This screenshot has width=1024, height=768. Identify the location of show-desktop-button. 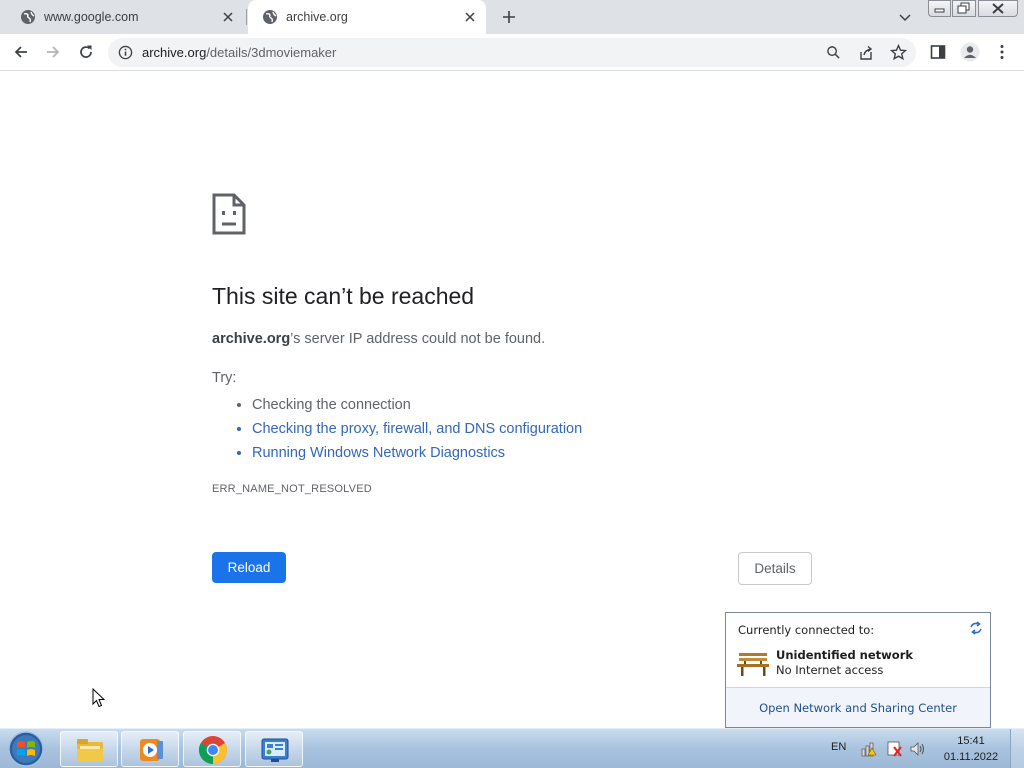
(1017, 748).